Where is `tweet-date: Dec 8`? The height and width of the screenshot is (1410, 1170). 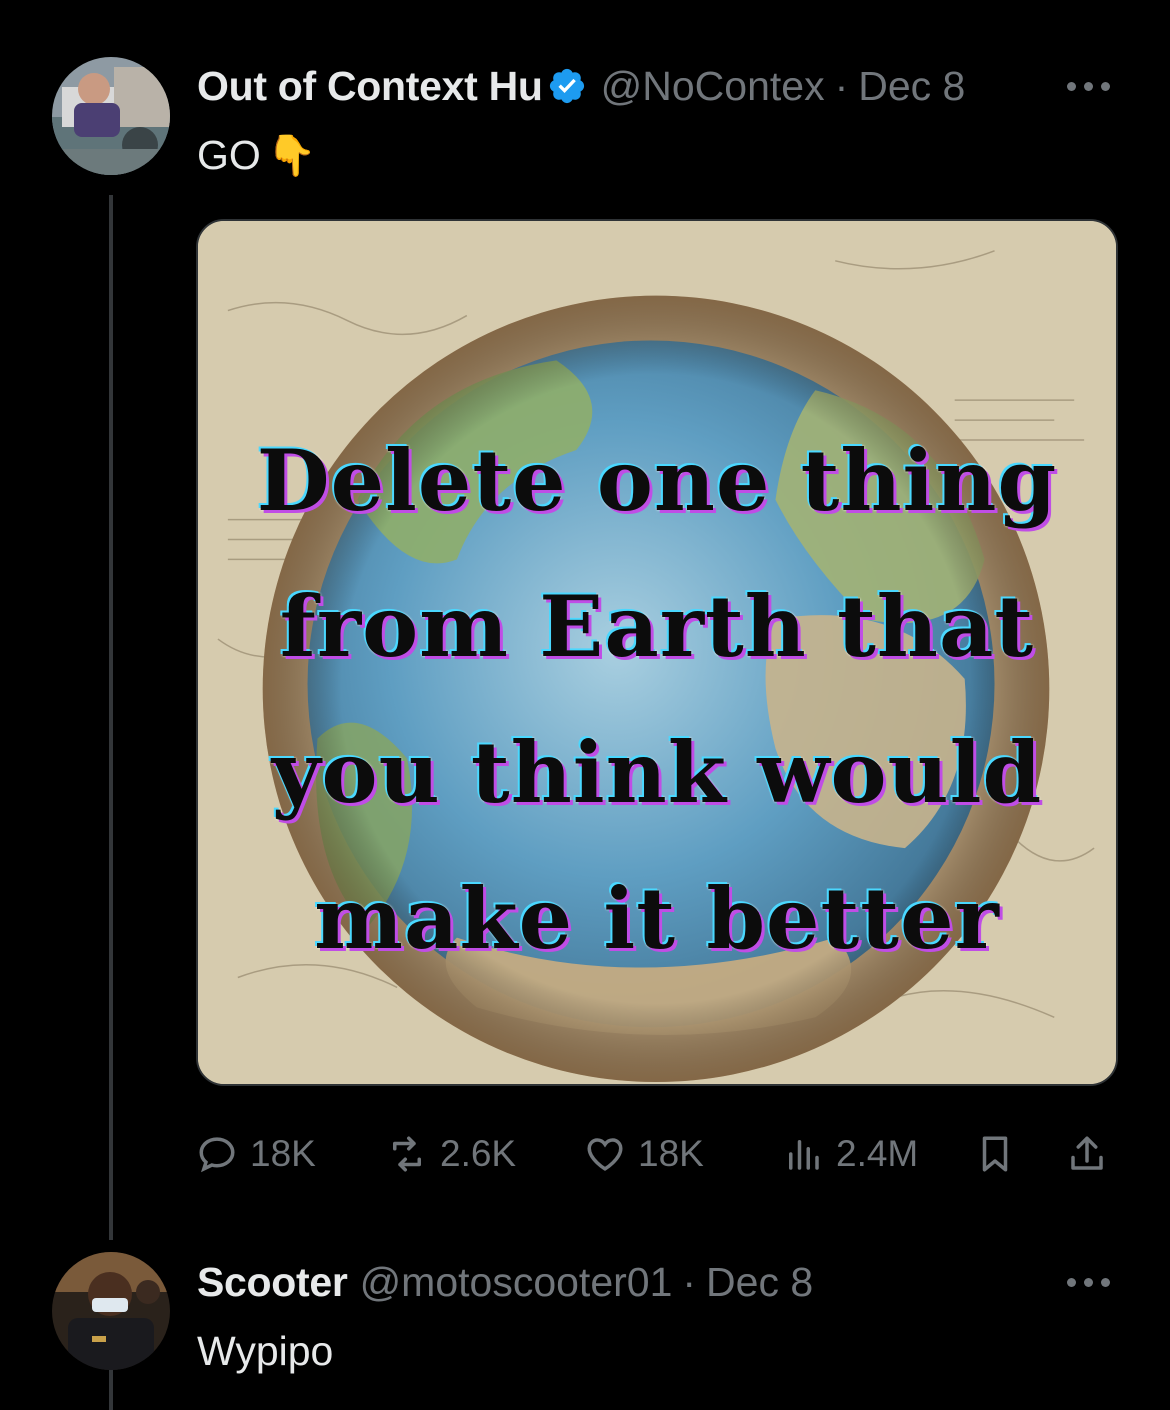
tweet-date: Dec 8 is located at coordinates (911, 86).